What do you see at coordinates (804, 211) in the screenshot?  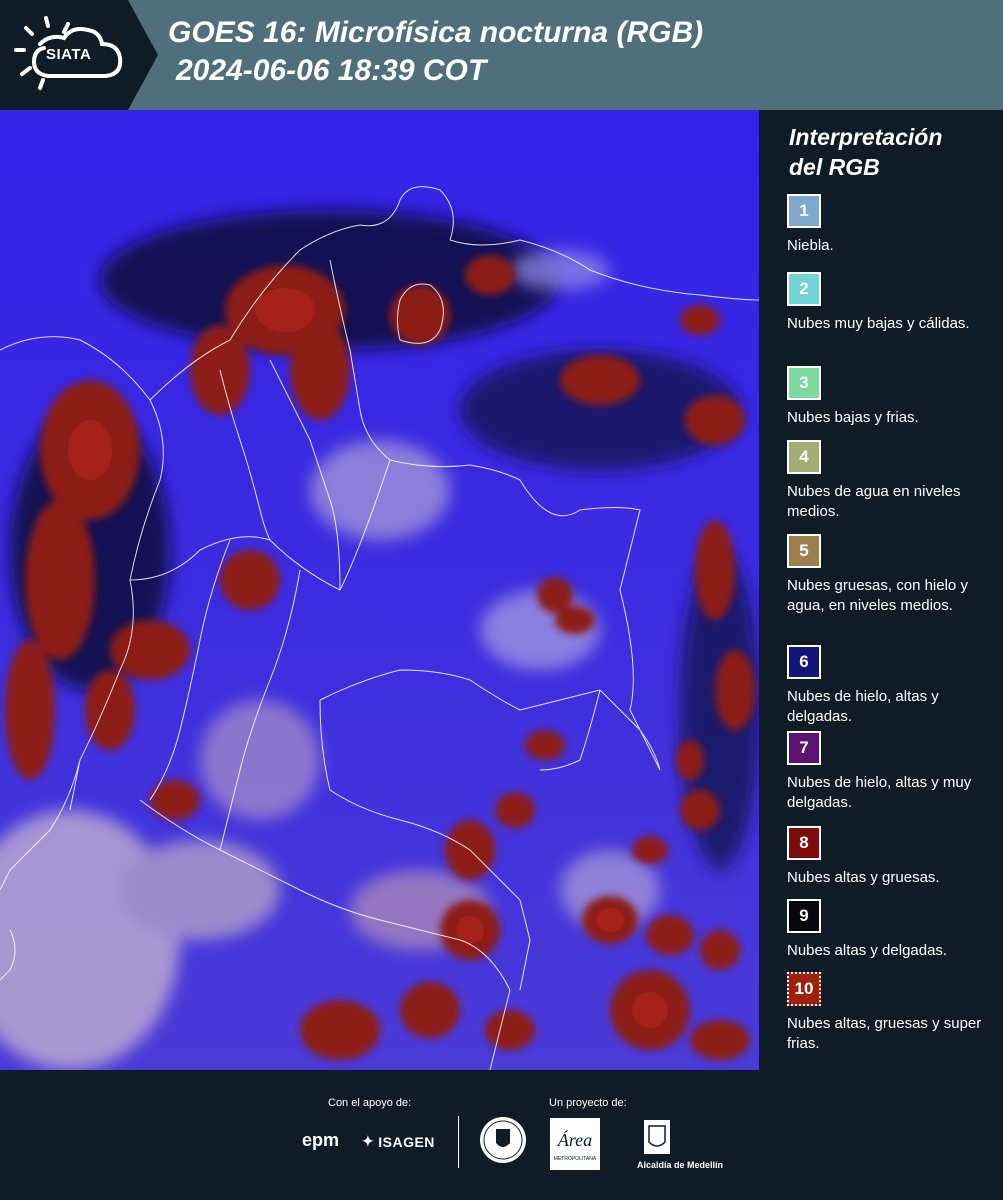 I see `legend-swatch: 1` at bounding box center [804, 211].